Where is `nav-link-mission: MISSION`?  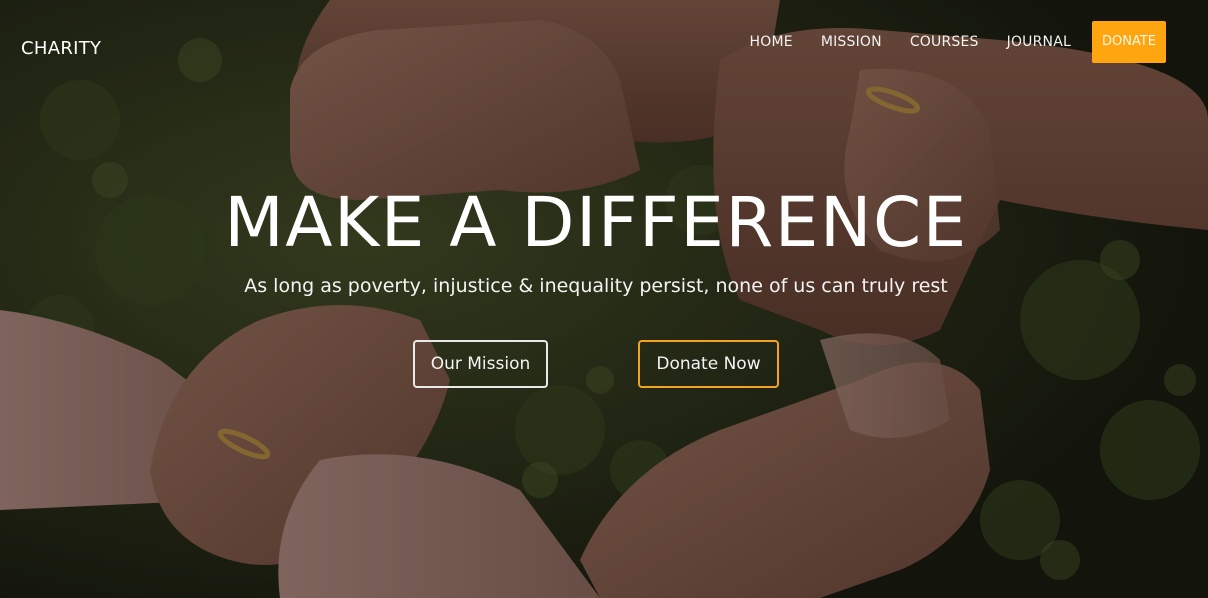 nav-link-mission: MISSION is located at coordinates (851, 42).